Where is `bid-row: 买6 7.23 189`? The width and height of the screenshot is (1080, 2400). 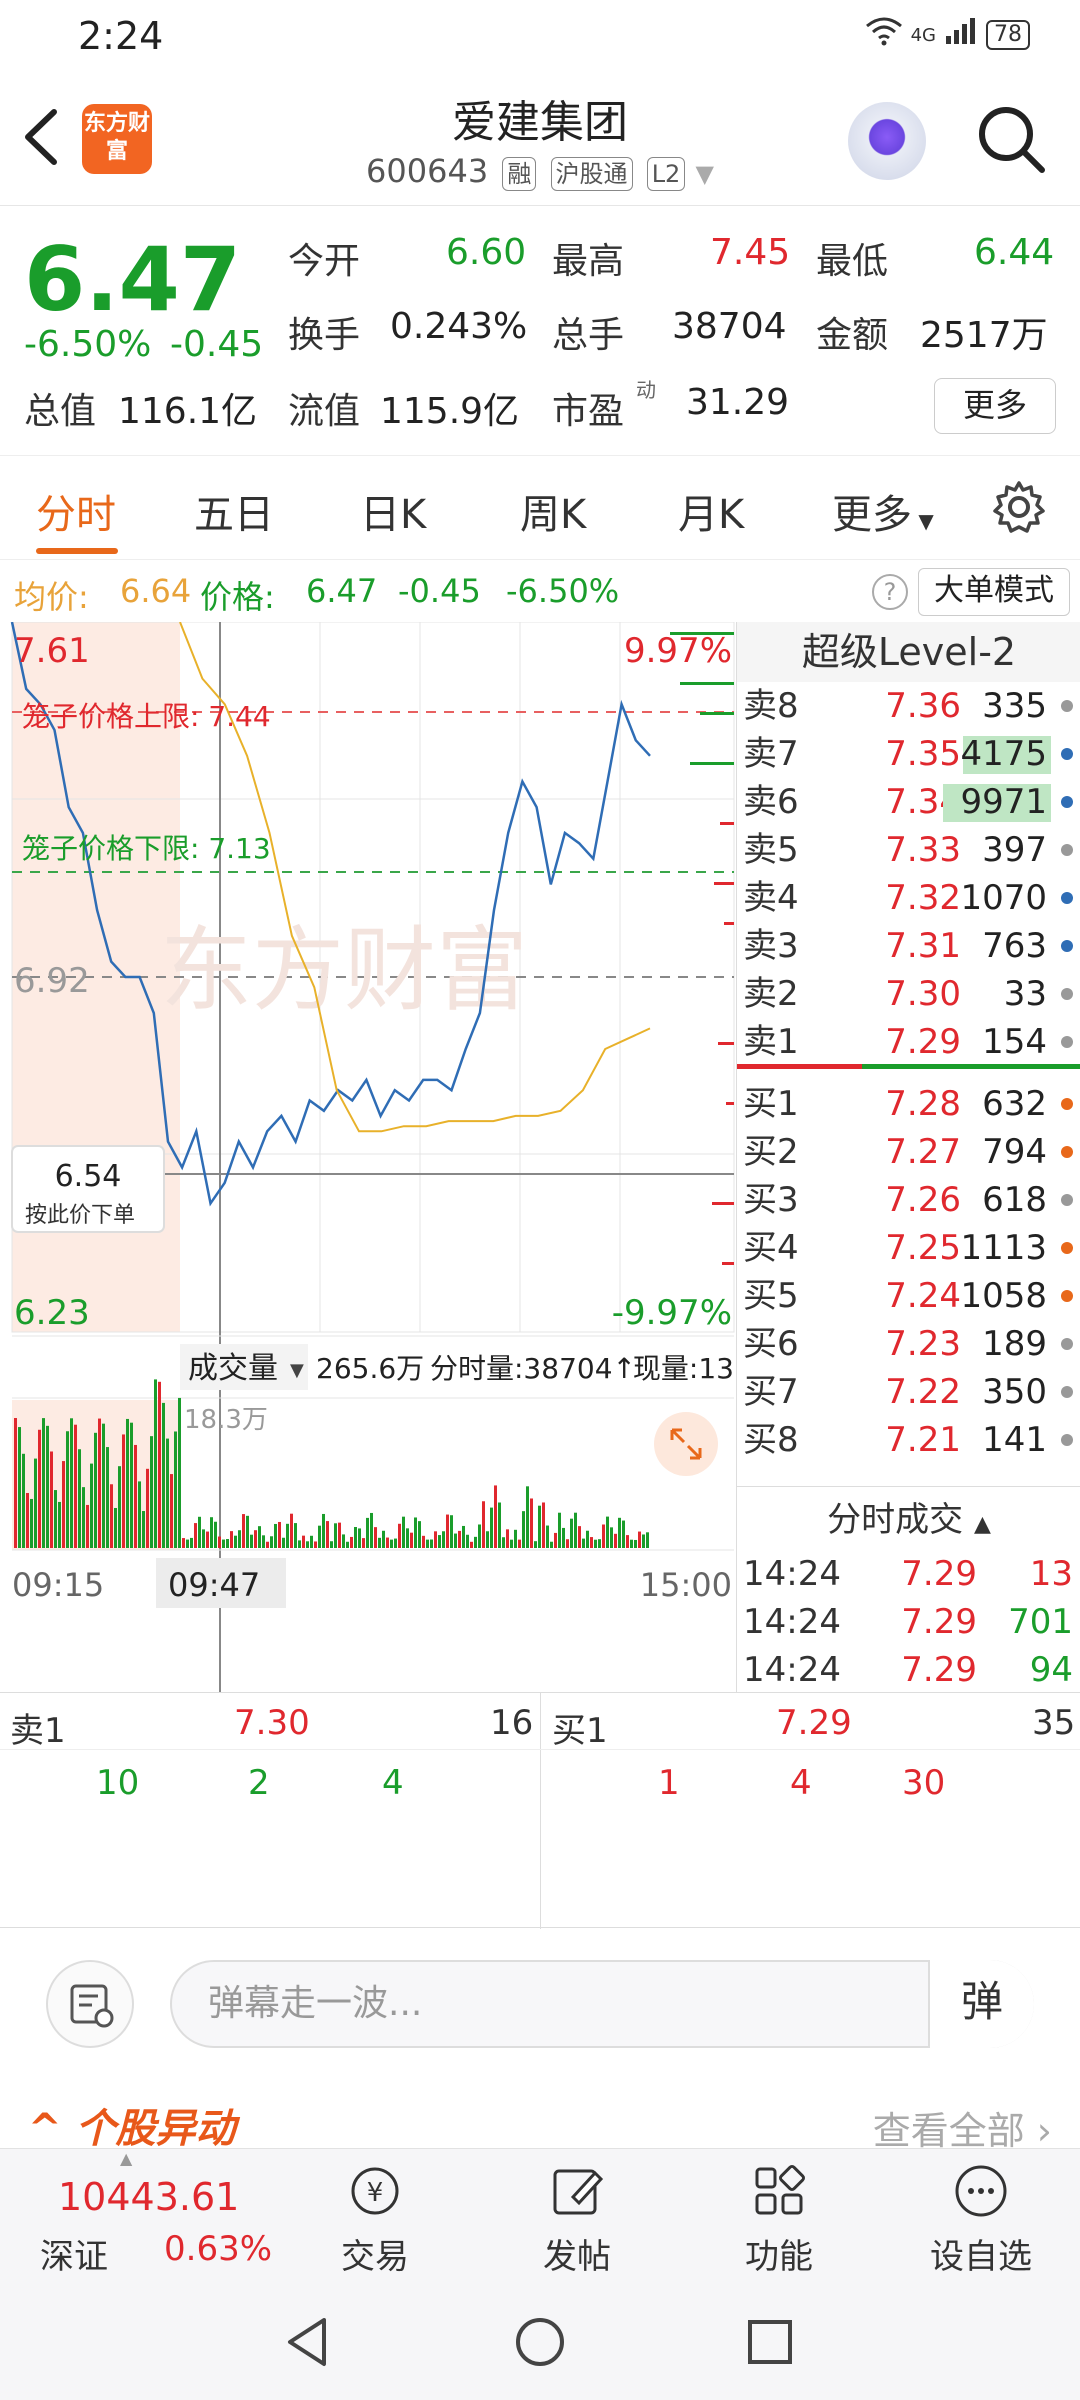
bid-row: 买6 7.23 189 is located at coordinates (908, 1344).